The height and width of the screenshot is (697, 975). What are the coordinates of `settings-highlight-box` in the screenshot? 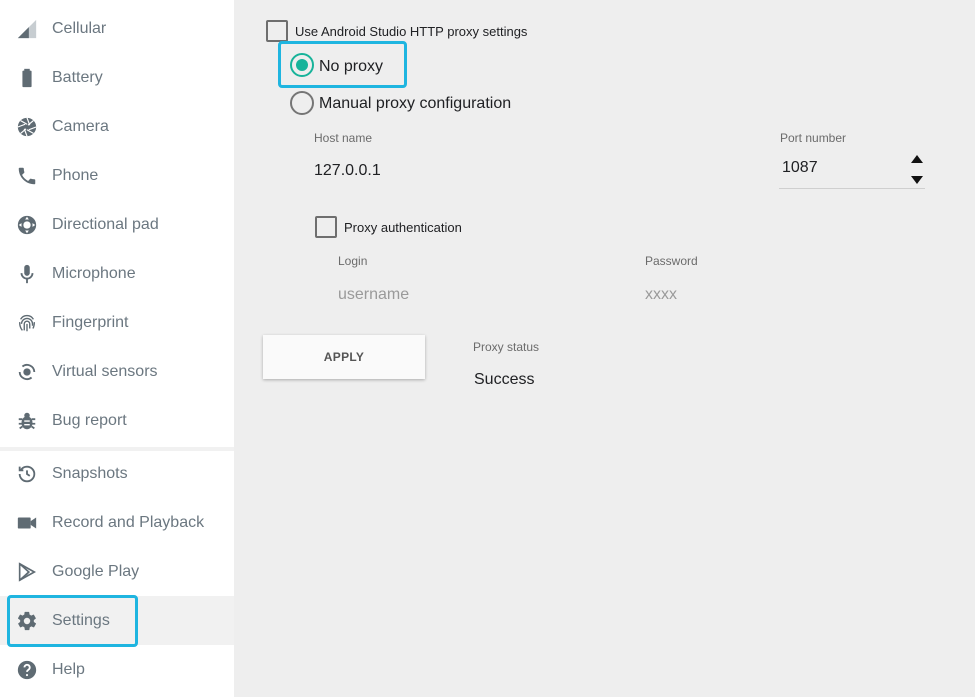 It's located at (72, 621).